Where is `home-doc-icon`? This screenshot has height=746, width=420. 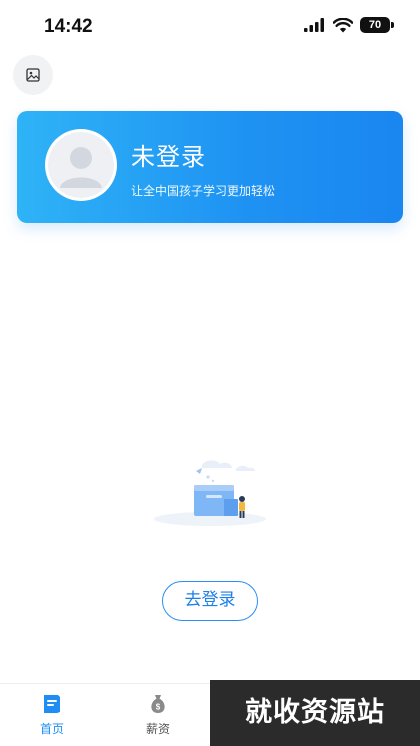
home-doc-icon is located at coordinates (52, 704).